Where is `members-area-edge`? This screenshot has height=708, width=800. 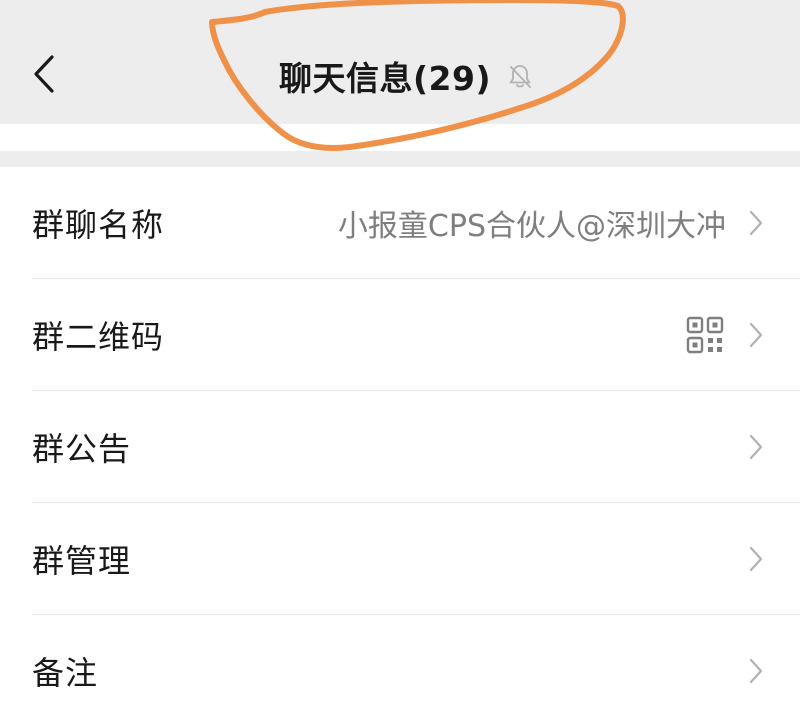 members-area-edge is located at coordinates (400, 137).